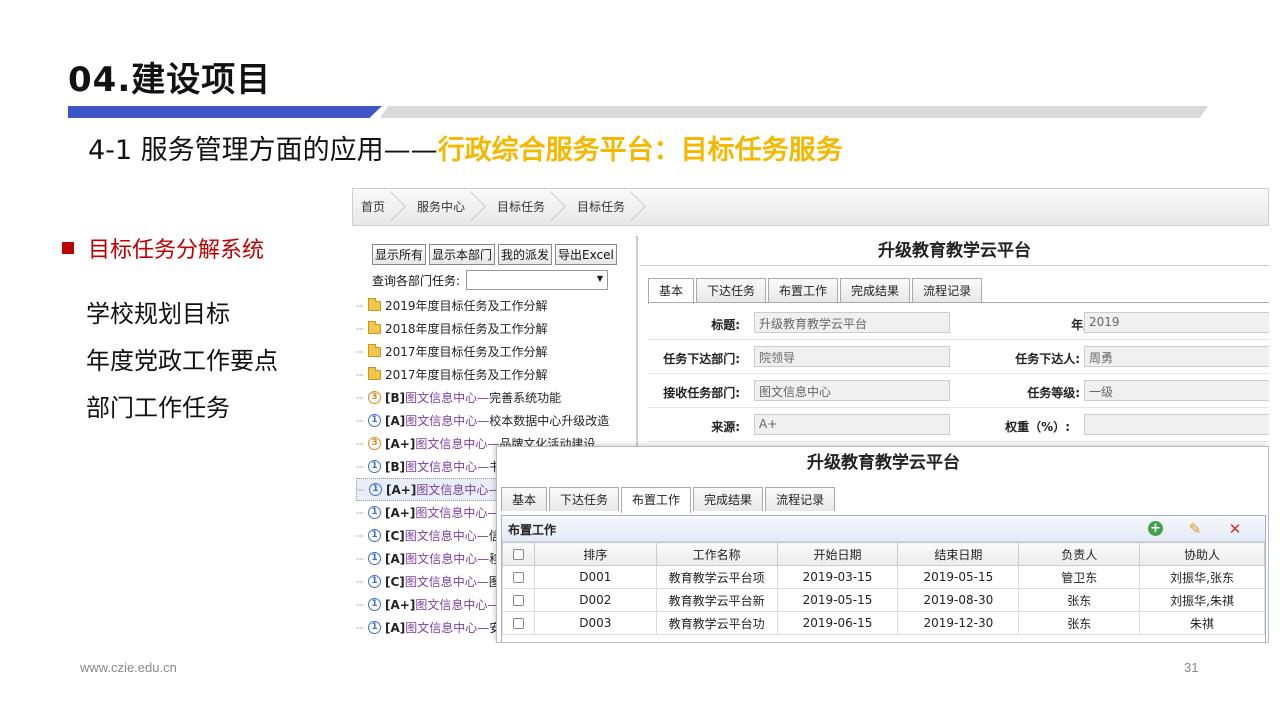 The height and width of the screenshot is (720, 1280). What do you see at coordinates (883, 463) in the screenshot?
I see `overlay-title: 升级教育教学云平台` at bounding box center [883, 463].